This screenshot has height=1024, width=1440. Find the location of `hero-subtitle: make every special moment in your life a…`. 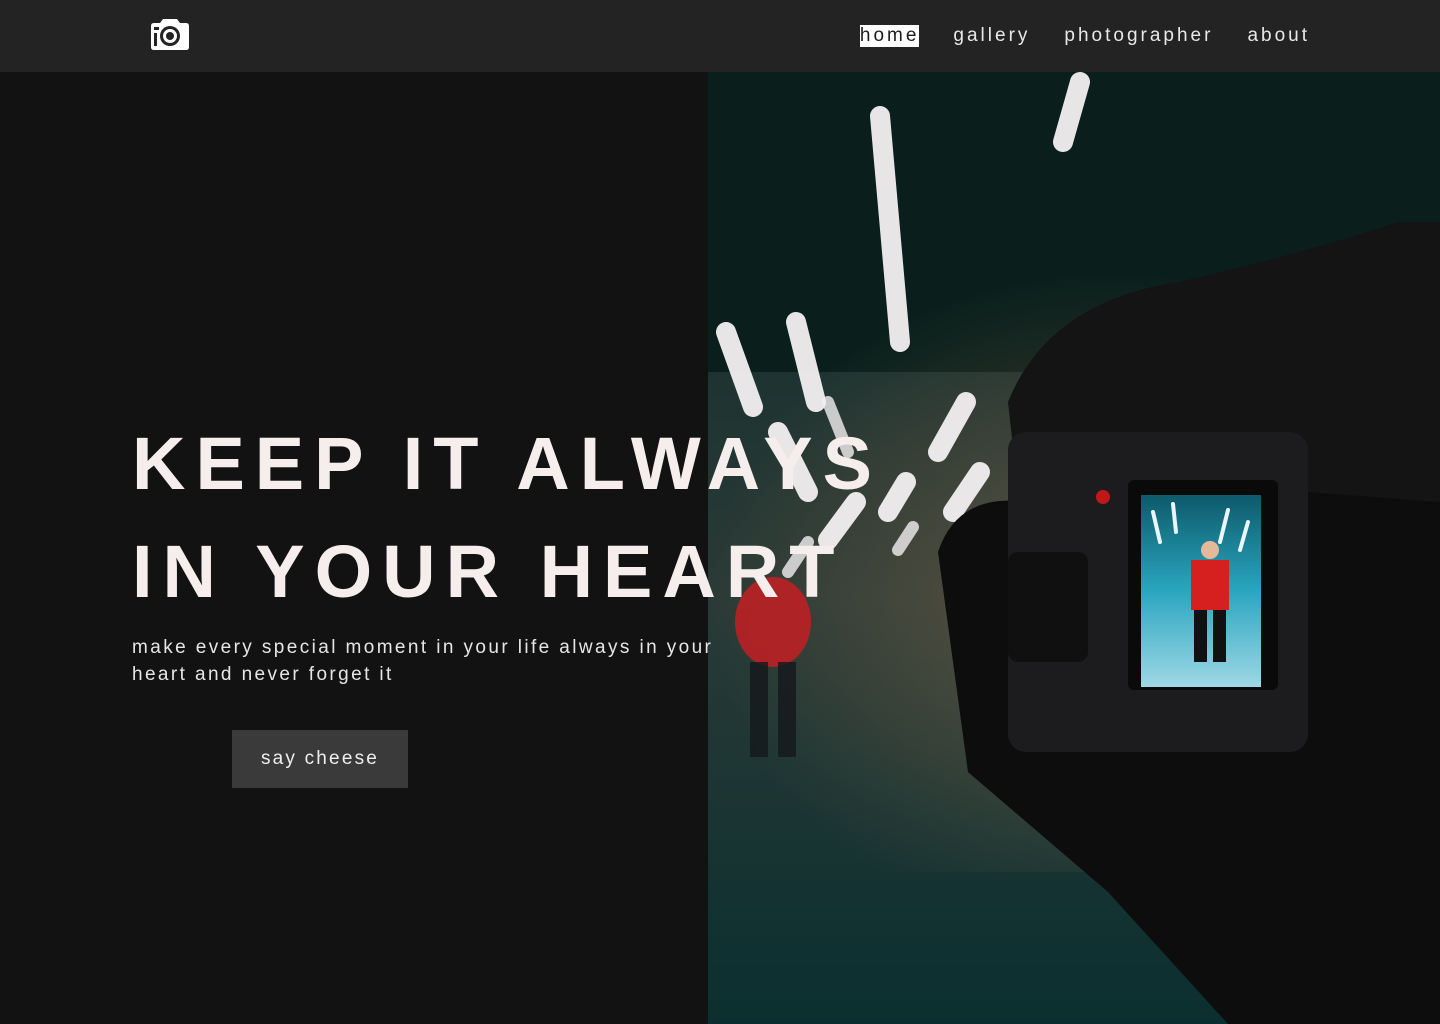

hero-subtitle: make every special moment in your life a… is located at coordinates (423, 661).